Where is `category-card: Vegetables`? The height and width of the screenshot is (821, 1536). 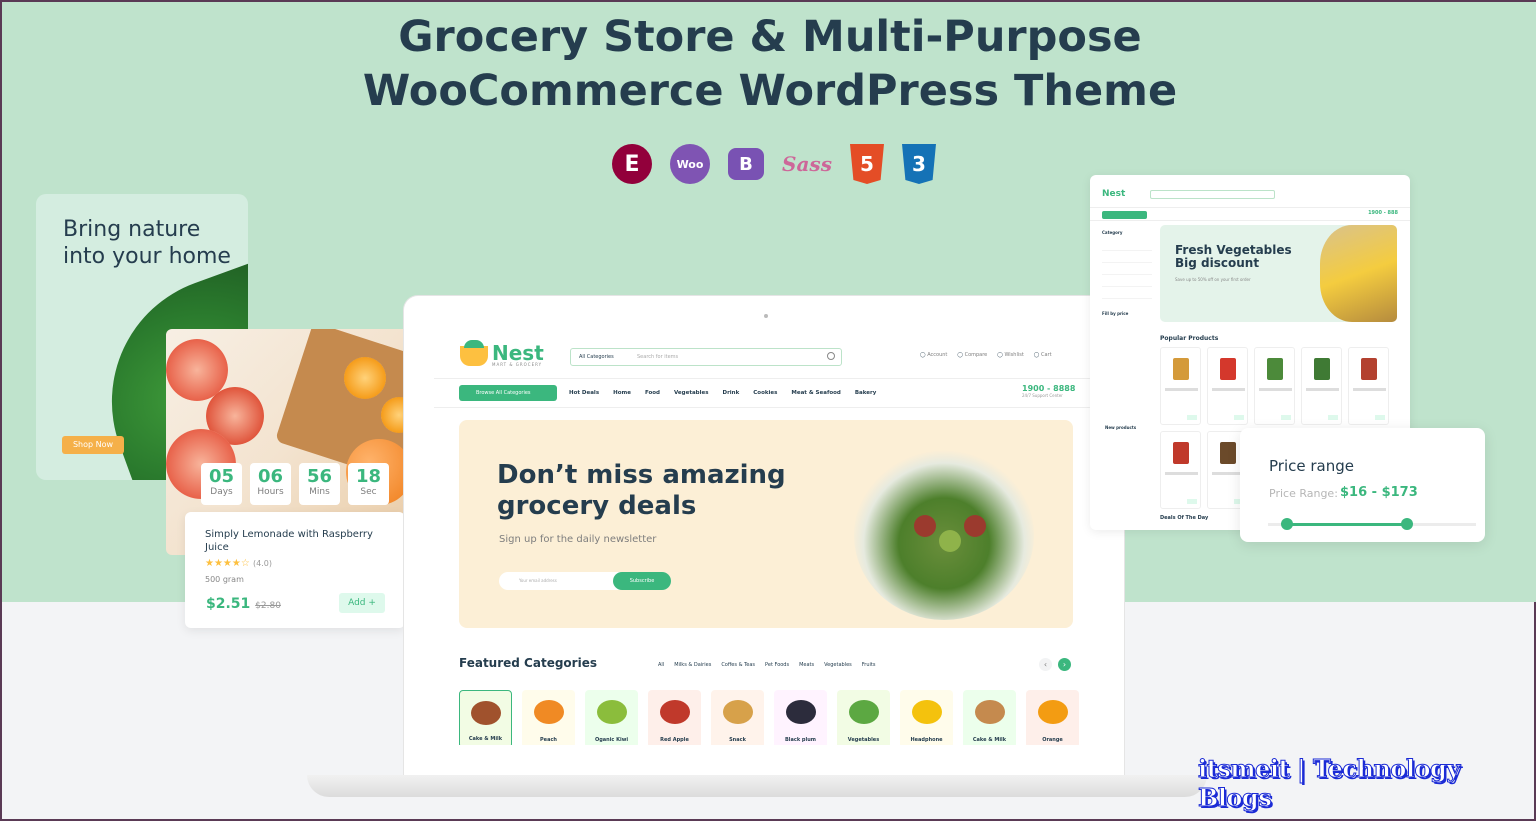
category-card: Vegetables is located at coordinates (863, 717).